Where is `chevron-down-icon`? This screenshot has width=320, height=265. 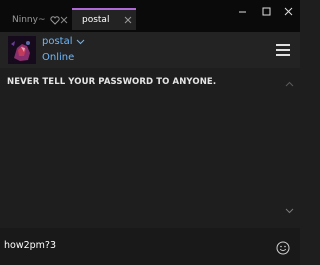 chevron-down-icon is located at coordinates (80, 42).